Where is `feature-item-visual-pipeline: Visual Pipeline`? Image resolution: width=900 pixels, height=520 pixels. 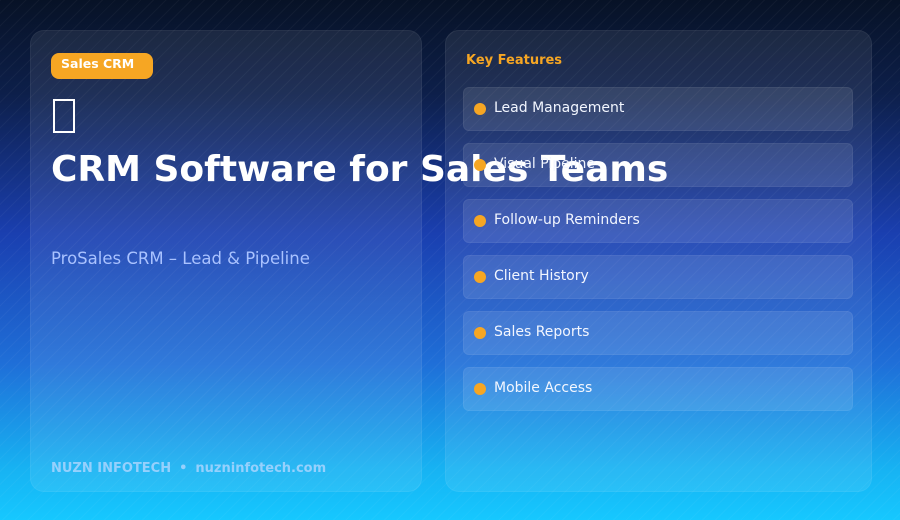 feature-item-visual-pipeline: Visual Pipeline is located at coordinates (658, 165).